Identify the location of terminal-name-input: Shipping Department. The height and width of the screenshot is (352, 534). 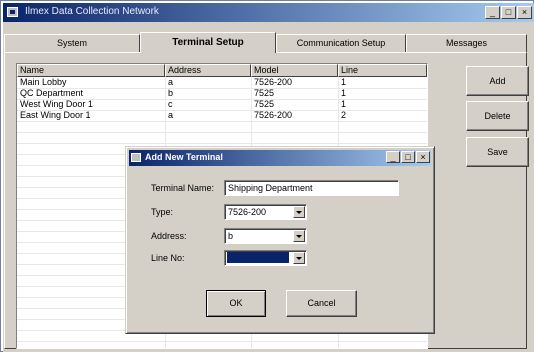
(311, 188).